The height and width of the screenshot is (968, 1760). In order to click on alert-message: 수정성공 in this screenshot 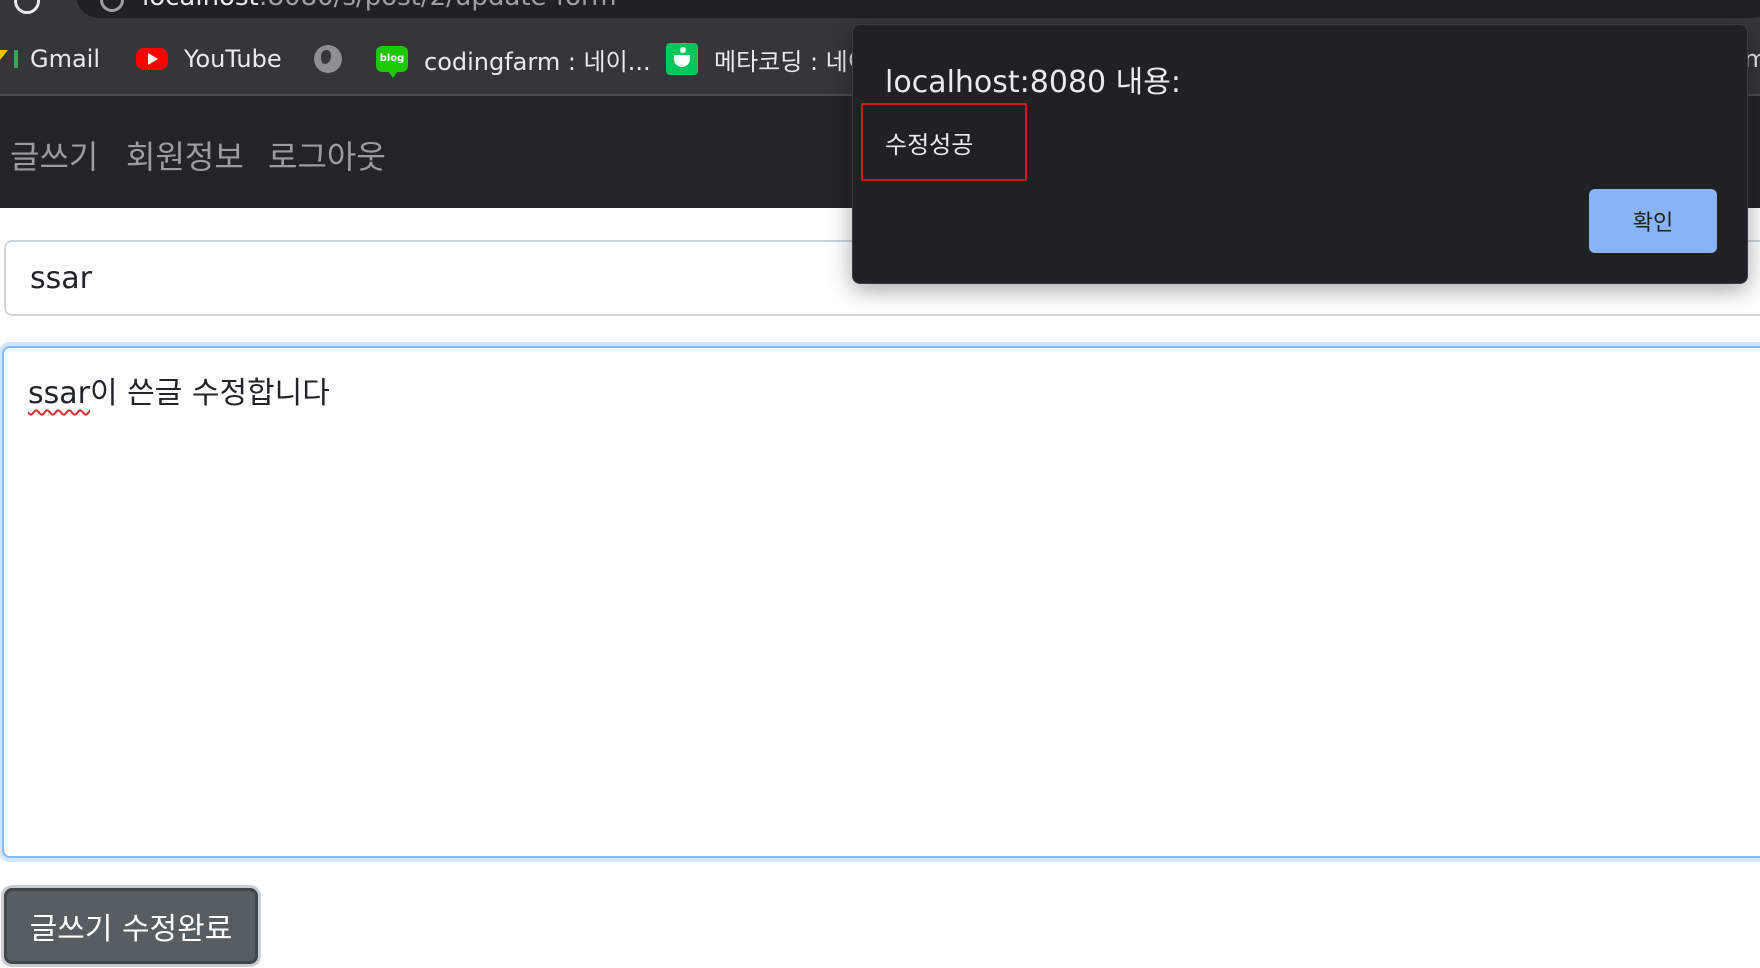, I will do `click(929, 145)`.